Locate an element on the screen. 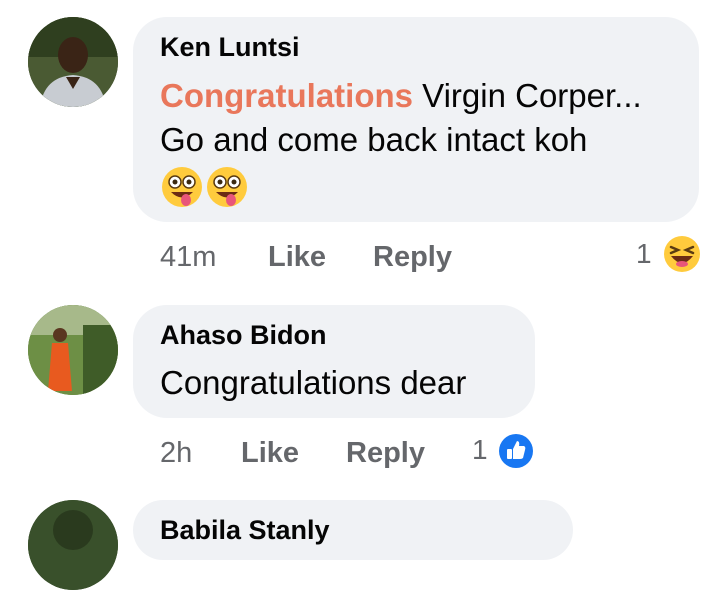 The height and width of the screenshot is (590, 720). like-reaction-icon is located at coordinates (516, 453).